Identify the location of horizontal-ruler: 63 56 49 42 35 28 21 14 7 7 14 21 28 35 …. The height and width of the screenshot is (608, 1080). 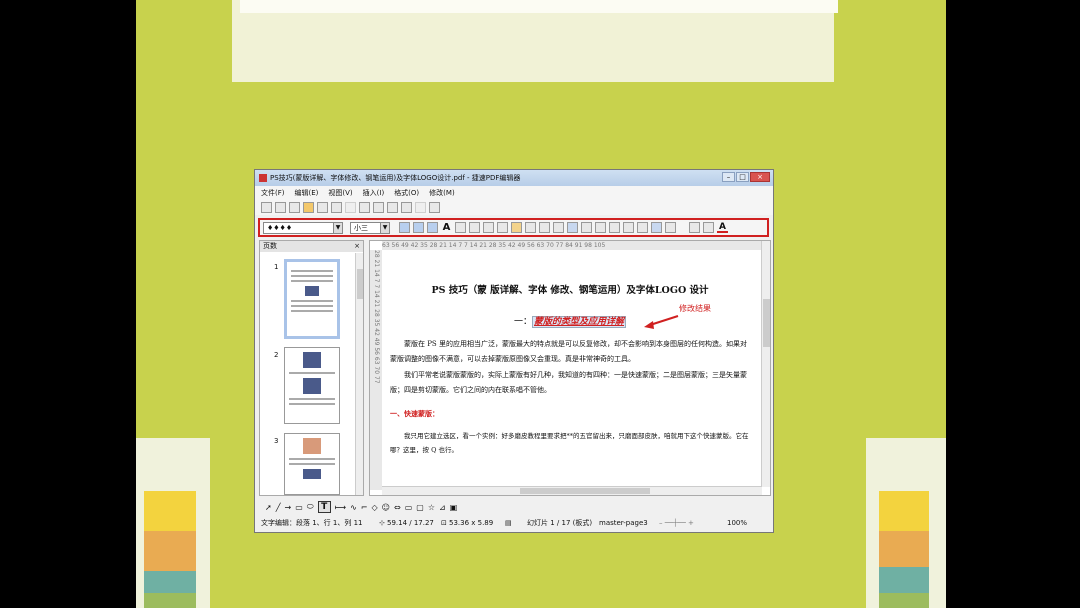
(572, 245).